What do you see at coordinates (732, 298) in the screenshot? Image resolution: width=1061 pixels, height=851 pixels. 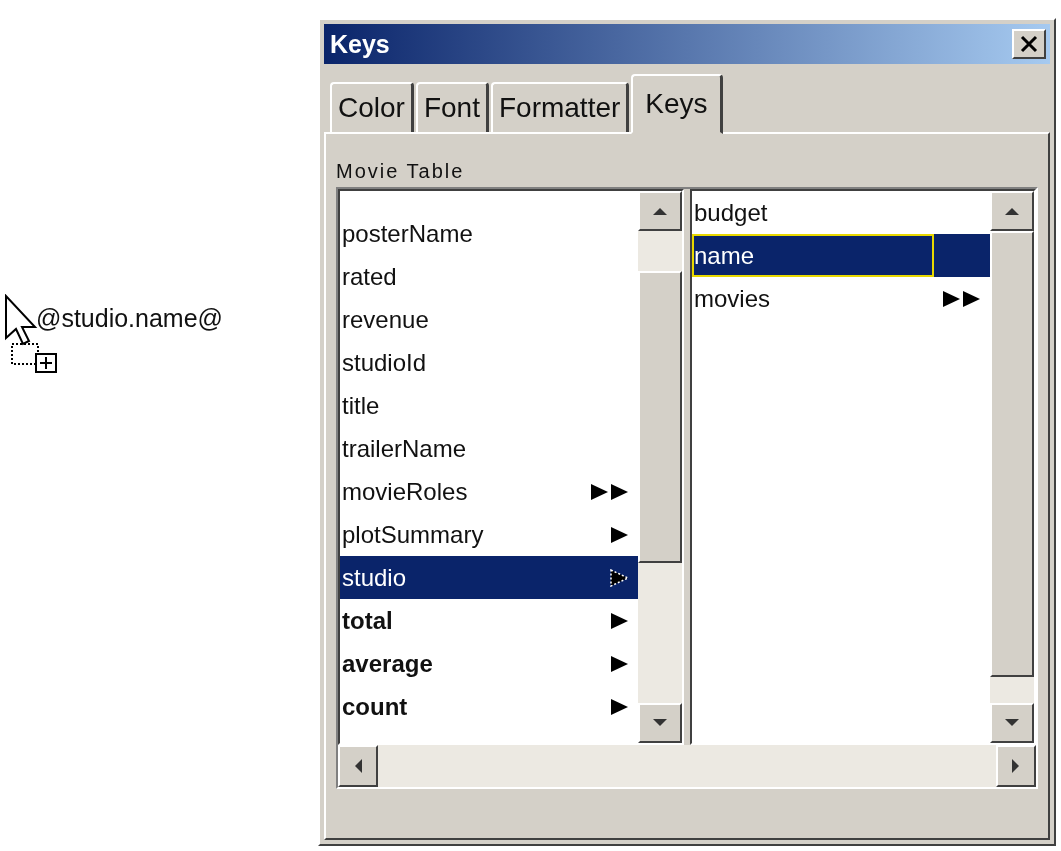 I see `item-label: movies` at bounding box center [732, 298].